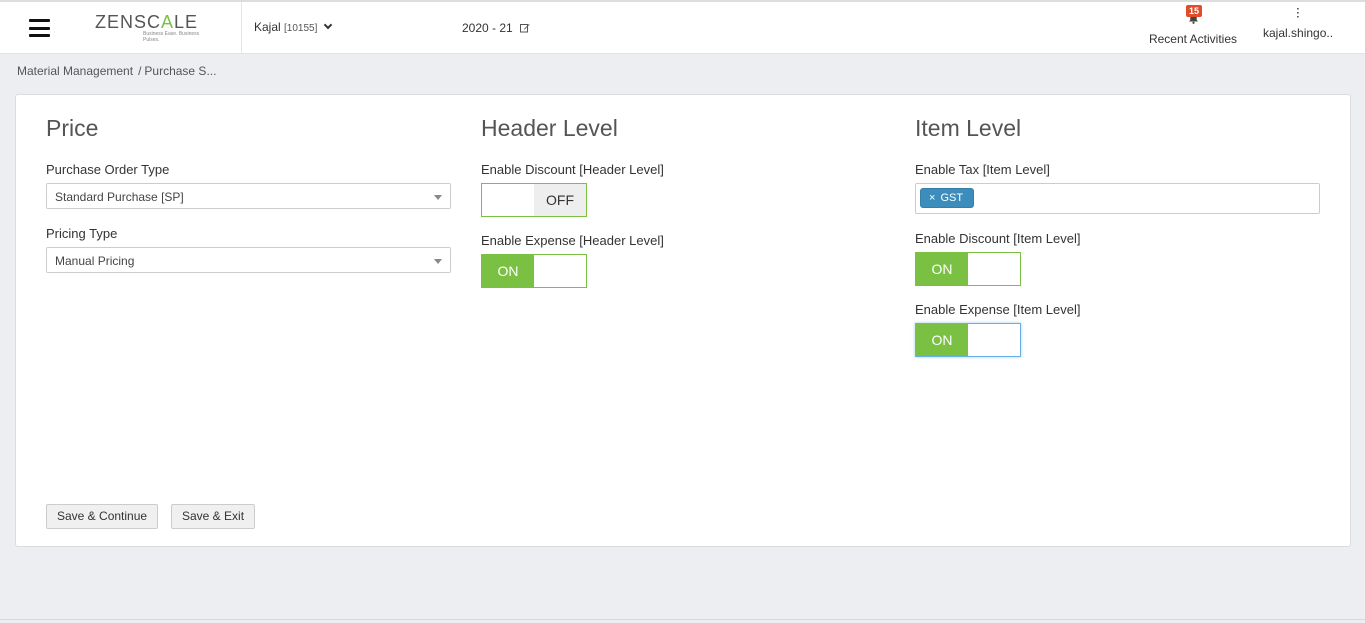  What do you see at coordinates (1193, 25) in the screenshot?
I see `recent-activities-button: 15 Recent Activities` at bounding box center [1193, 25].